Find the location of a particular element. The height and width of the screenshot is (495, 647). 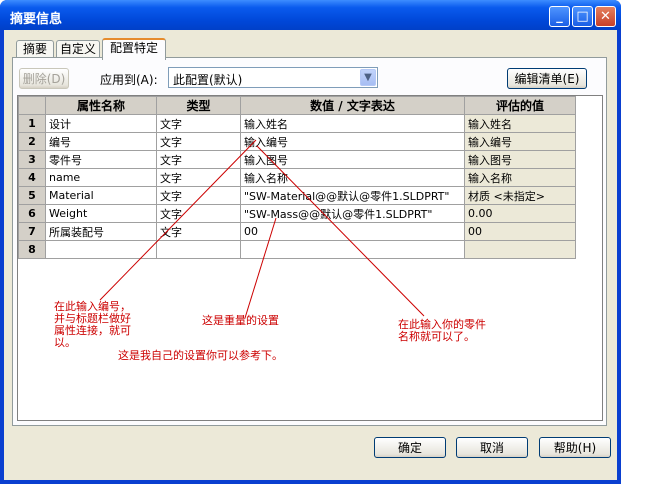

annotation-note-weight: 这是重量的设置 is located at coordinates (240, 320).